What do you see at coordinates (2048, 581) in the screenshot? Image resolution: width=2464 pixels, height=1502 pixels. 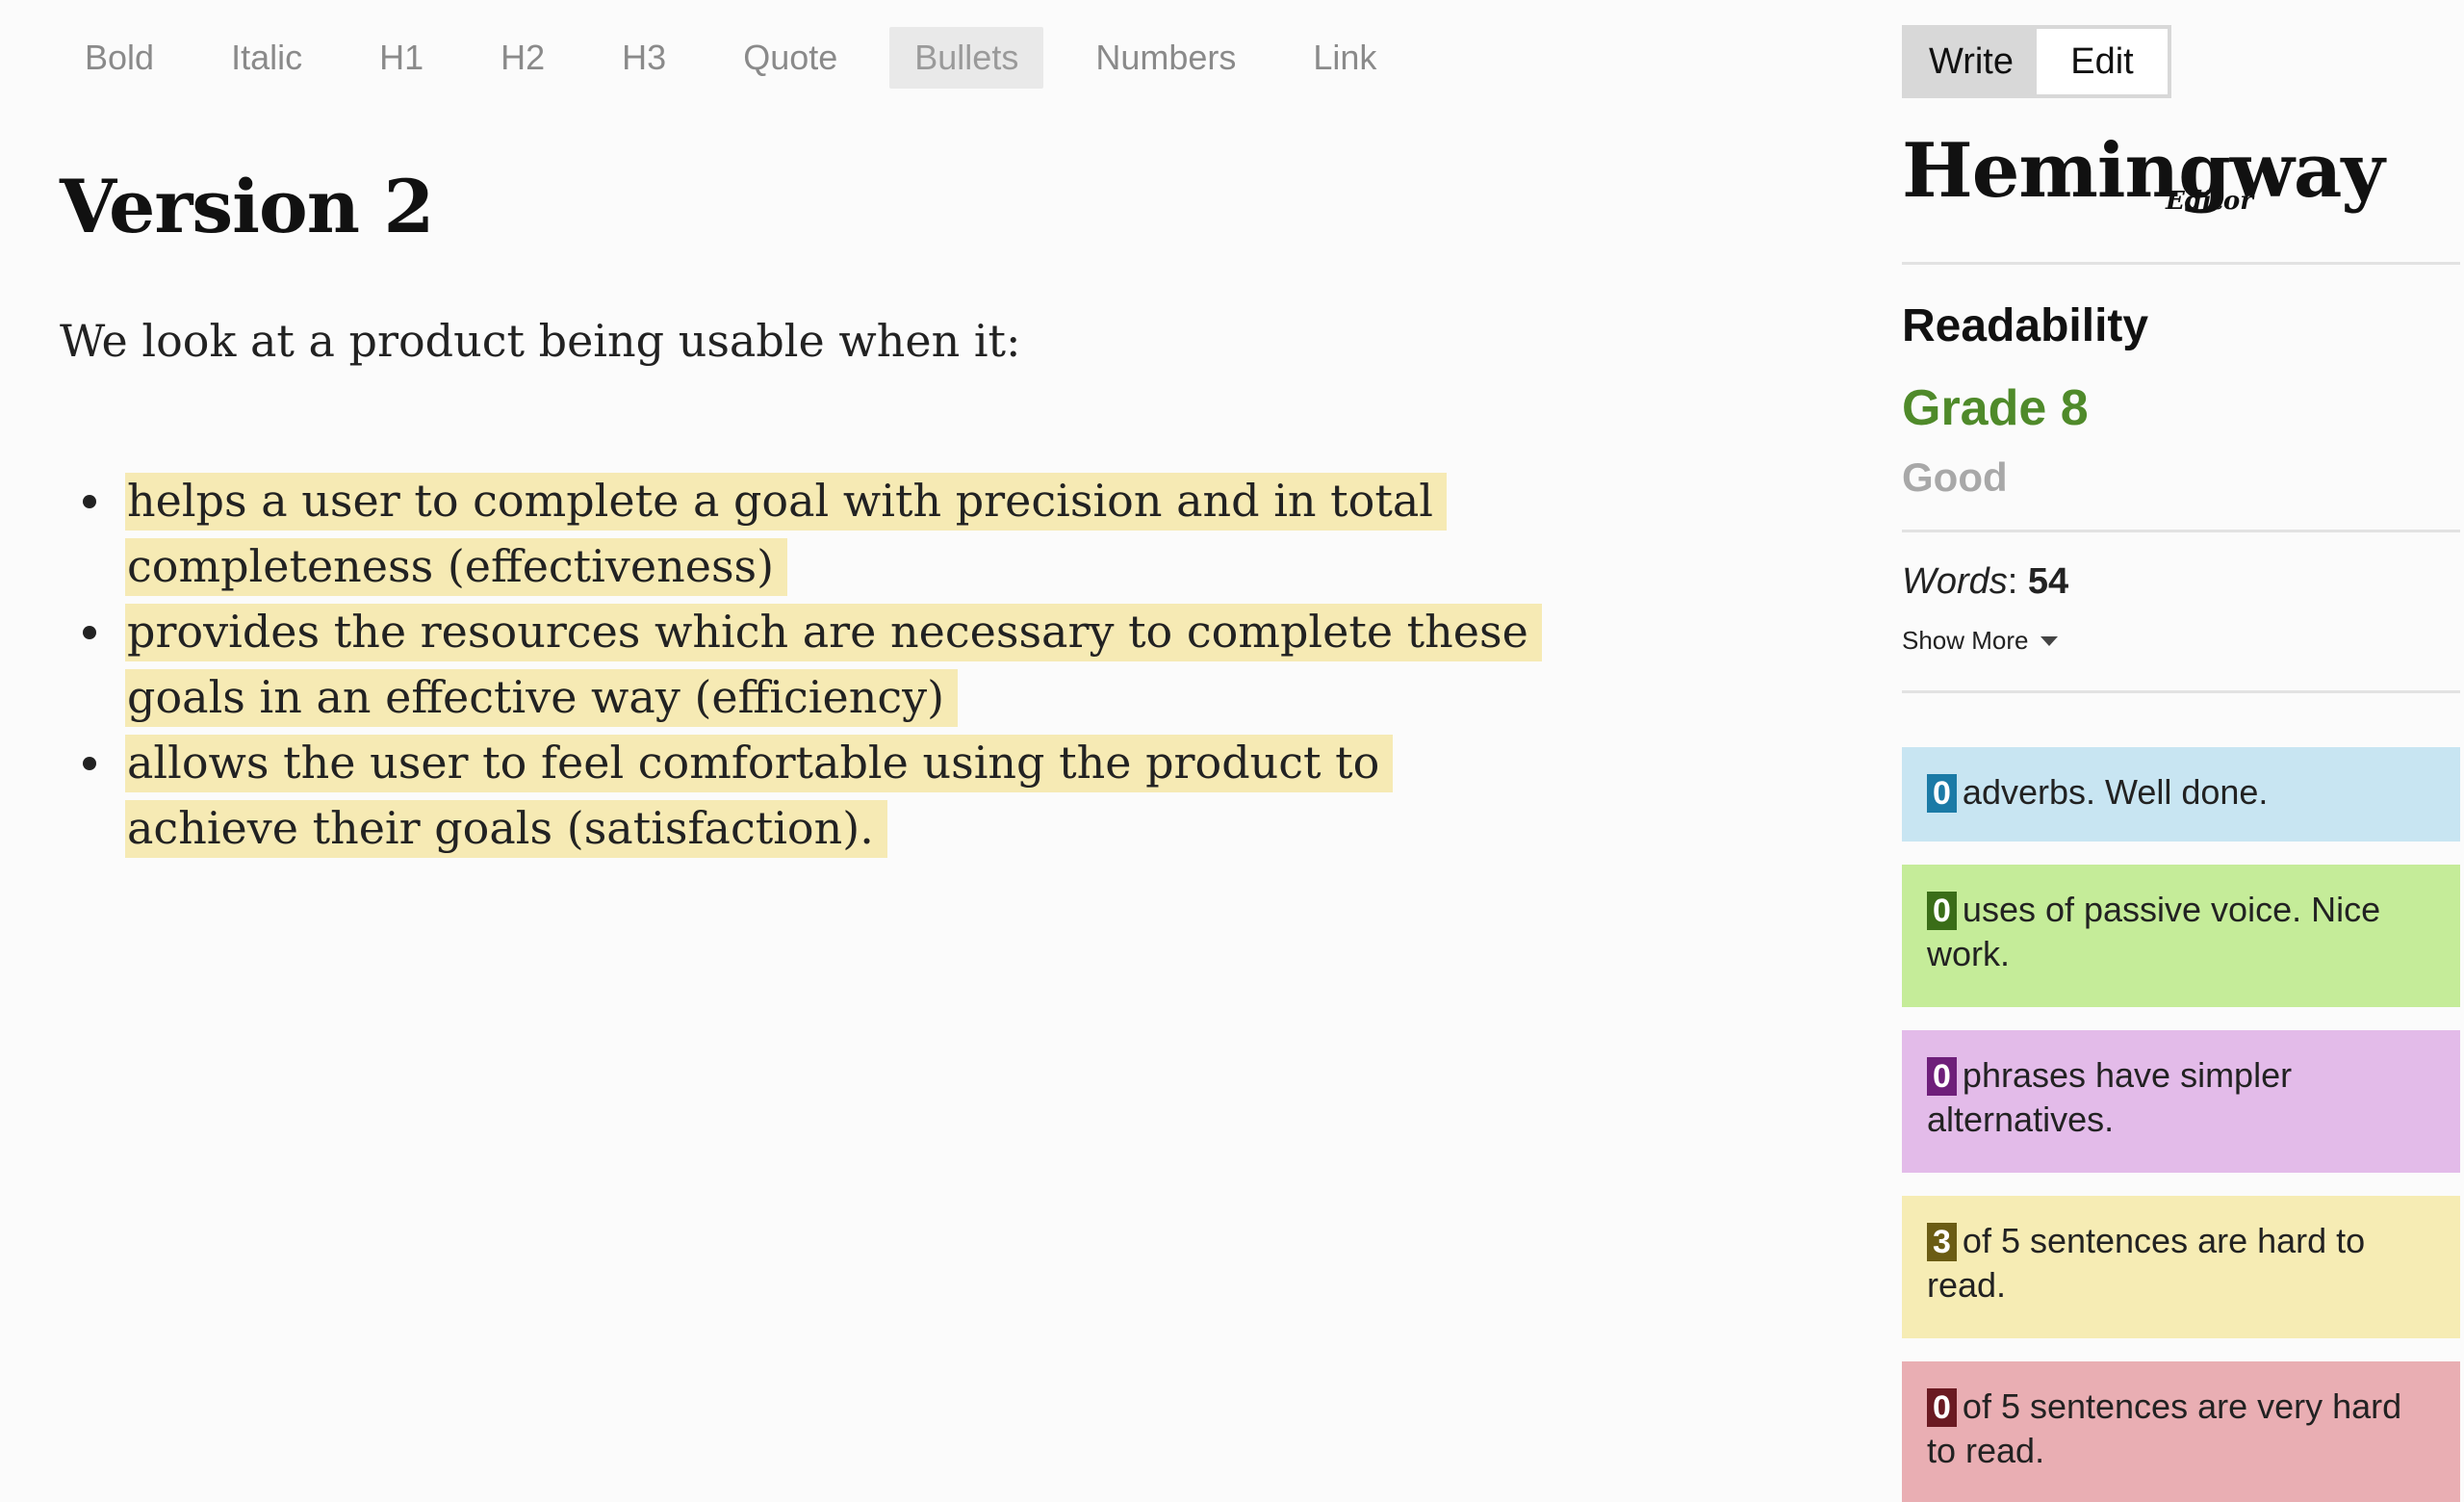 I see `word-count-value: 54` at bounding box center [2048, 581].